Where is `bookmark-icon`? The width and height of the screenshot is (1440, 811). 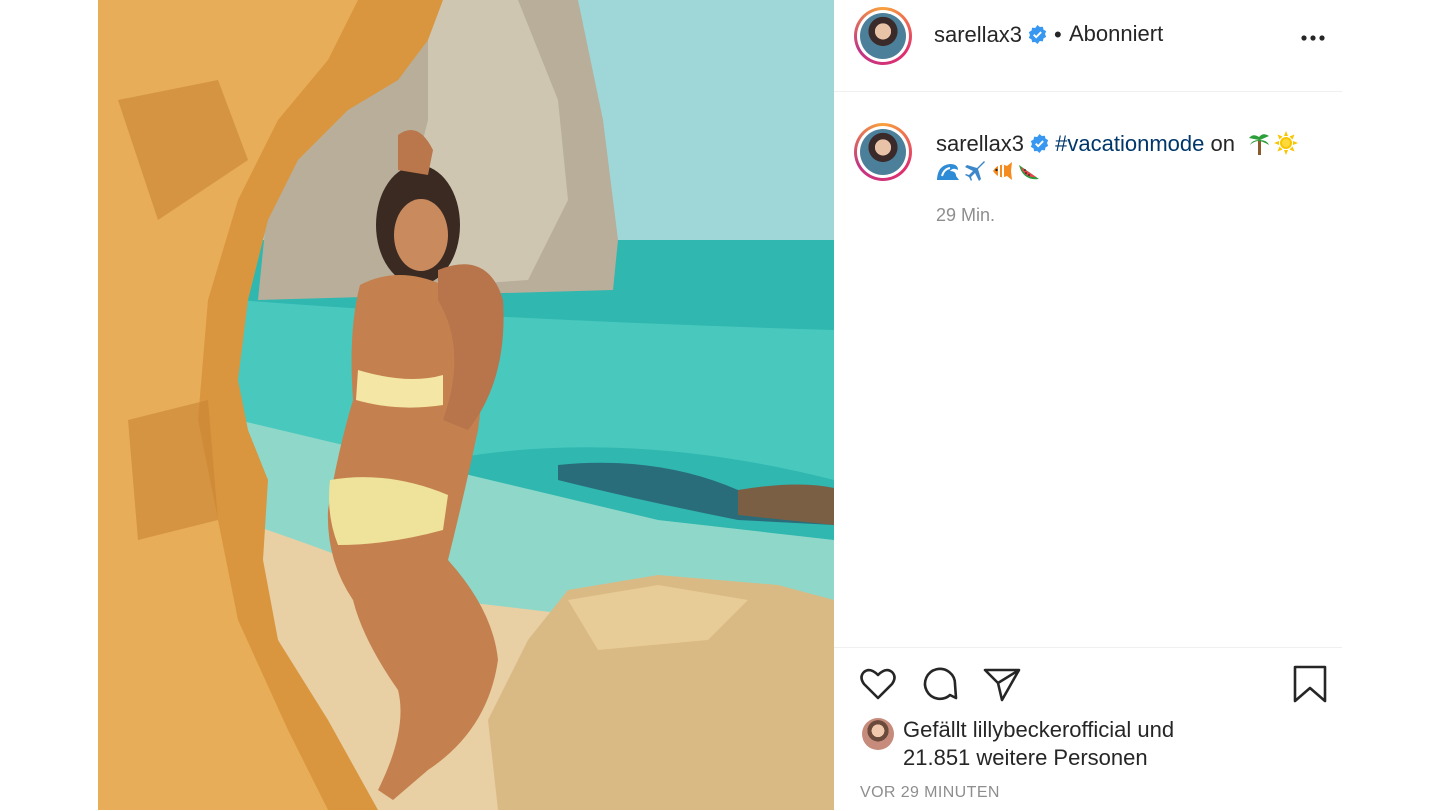 bookmark-icon is located at coordinates (1310, 684).